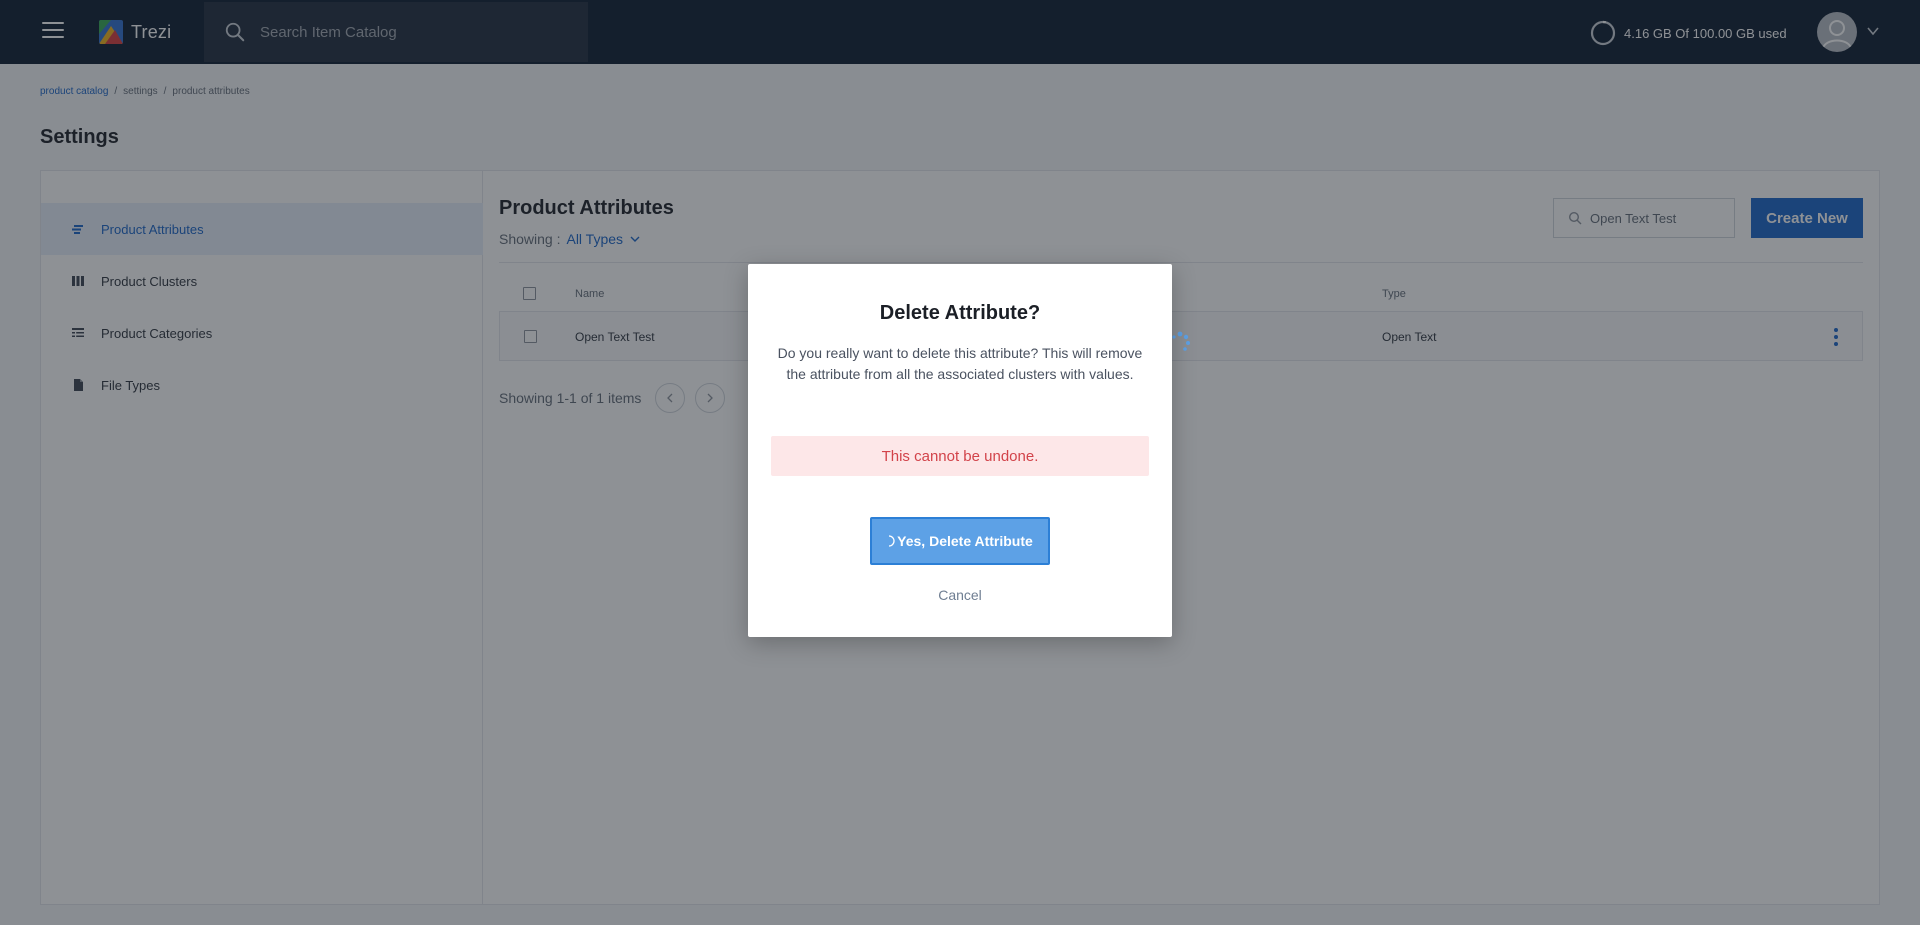 This screenshot has width=1920, height=925. What do you see at coordinates (965, 541) in the screenshot?
I see `confirm-delete-label: Yes, Delete Attribute` at bounding box center [965, 541].